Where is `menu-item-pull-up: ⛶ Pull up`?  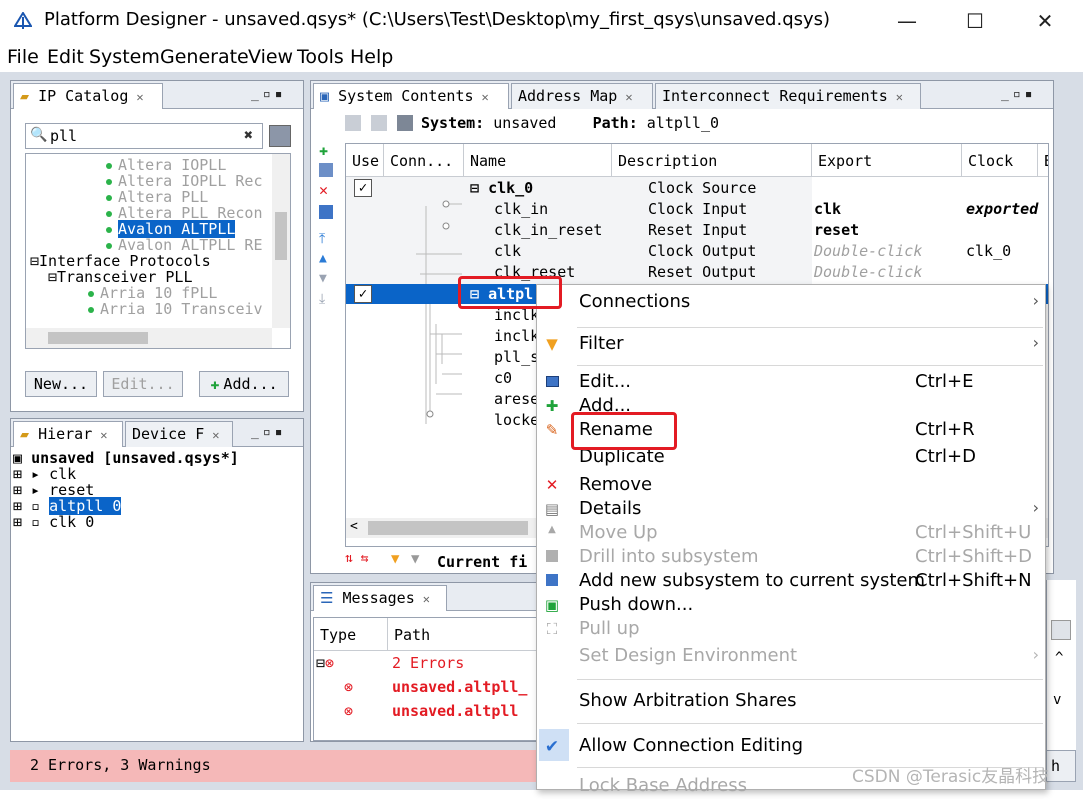
menu-item-pull-up: ⛶ Pull up is located at coordinates (791, 630).